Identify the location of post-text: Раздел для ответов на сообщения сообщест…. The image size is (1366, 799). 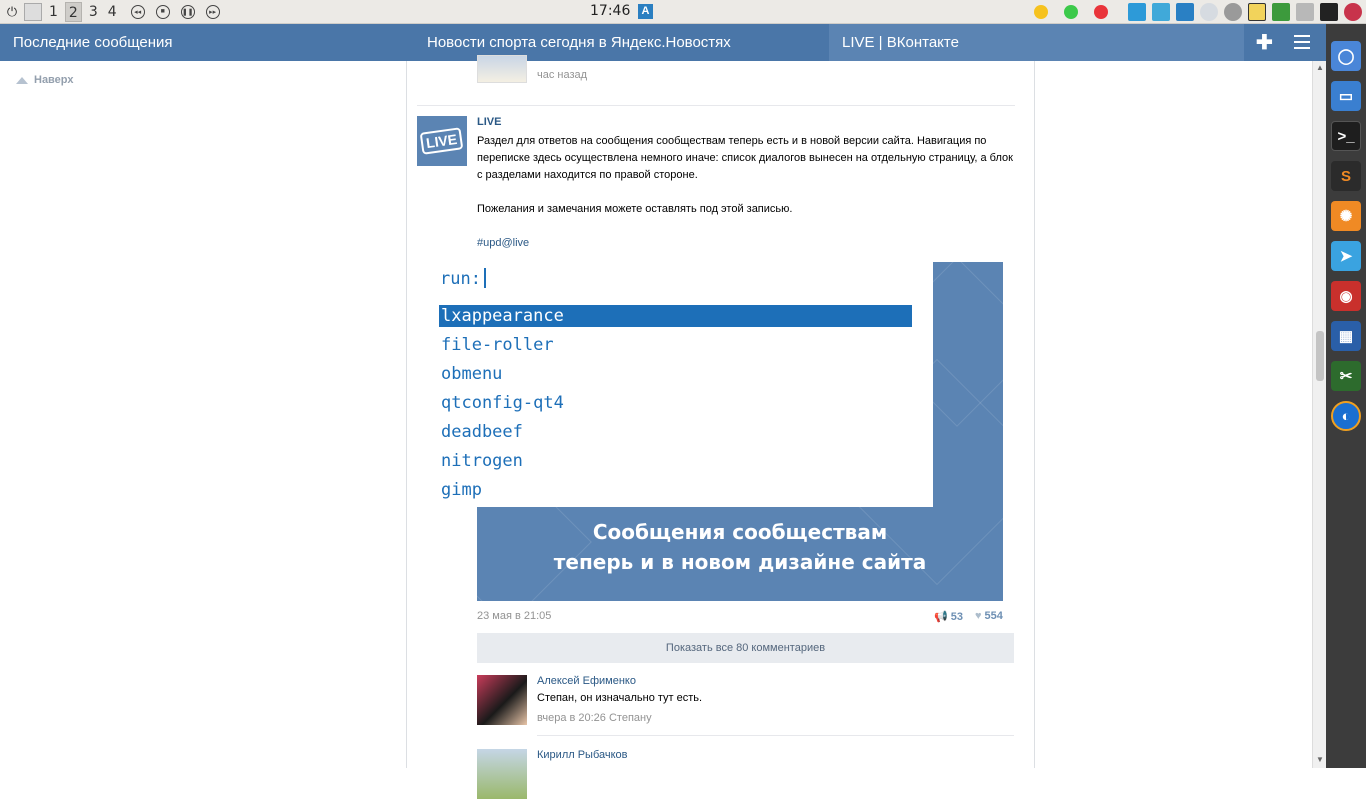
(747, 201).